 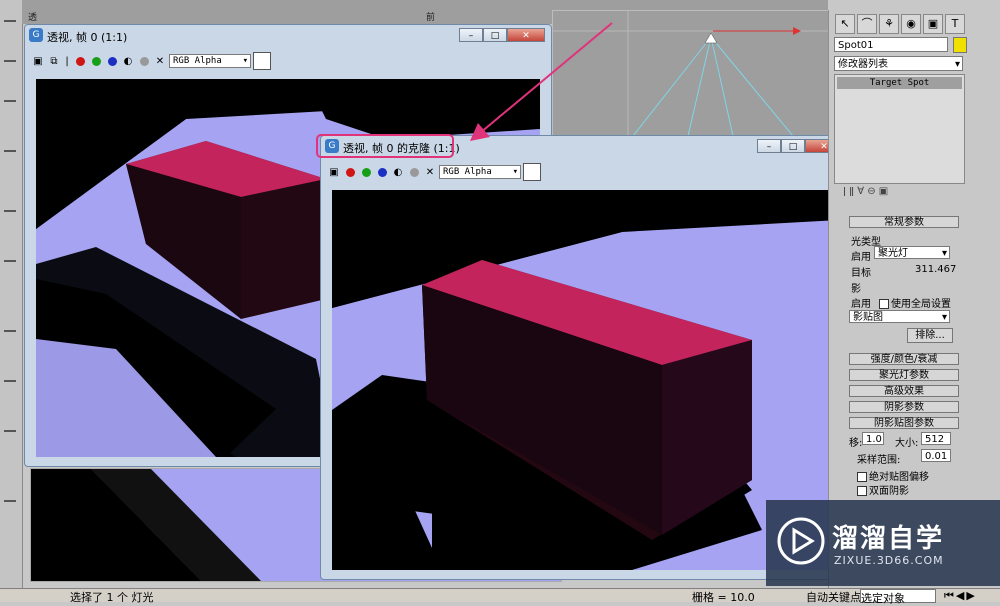 I want to click on abs-bias-checkbox: 绝对贴图偏移, so click(x=893, y=475).